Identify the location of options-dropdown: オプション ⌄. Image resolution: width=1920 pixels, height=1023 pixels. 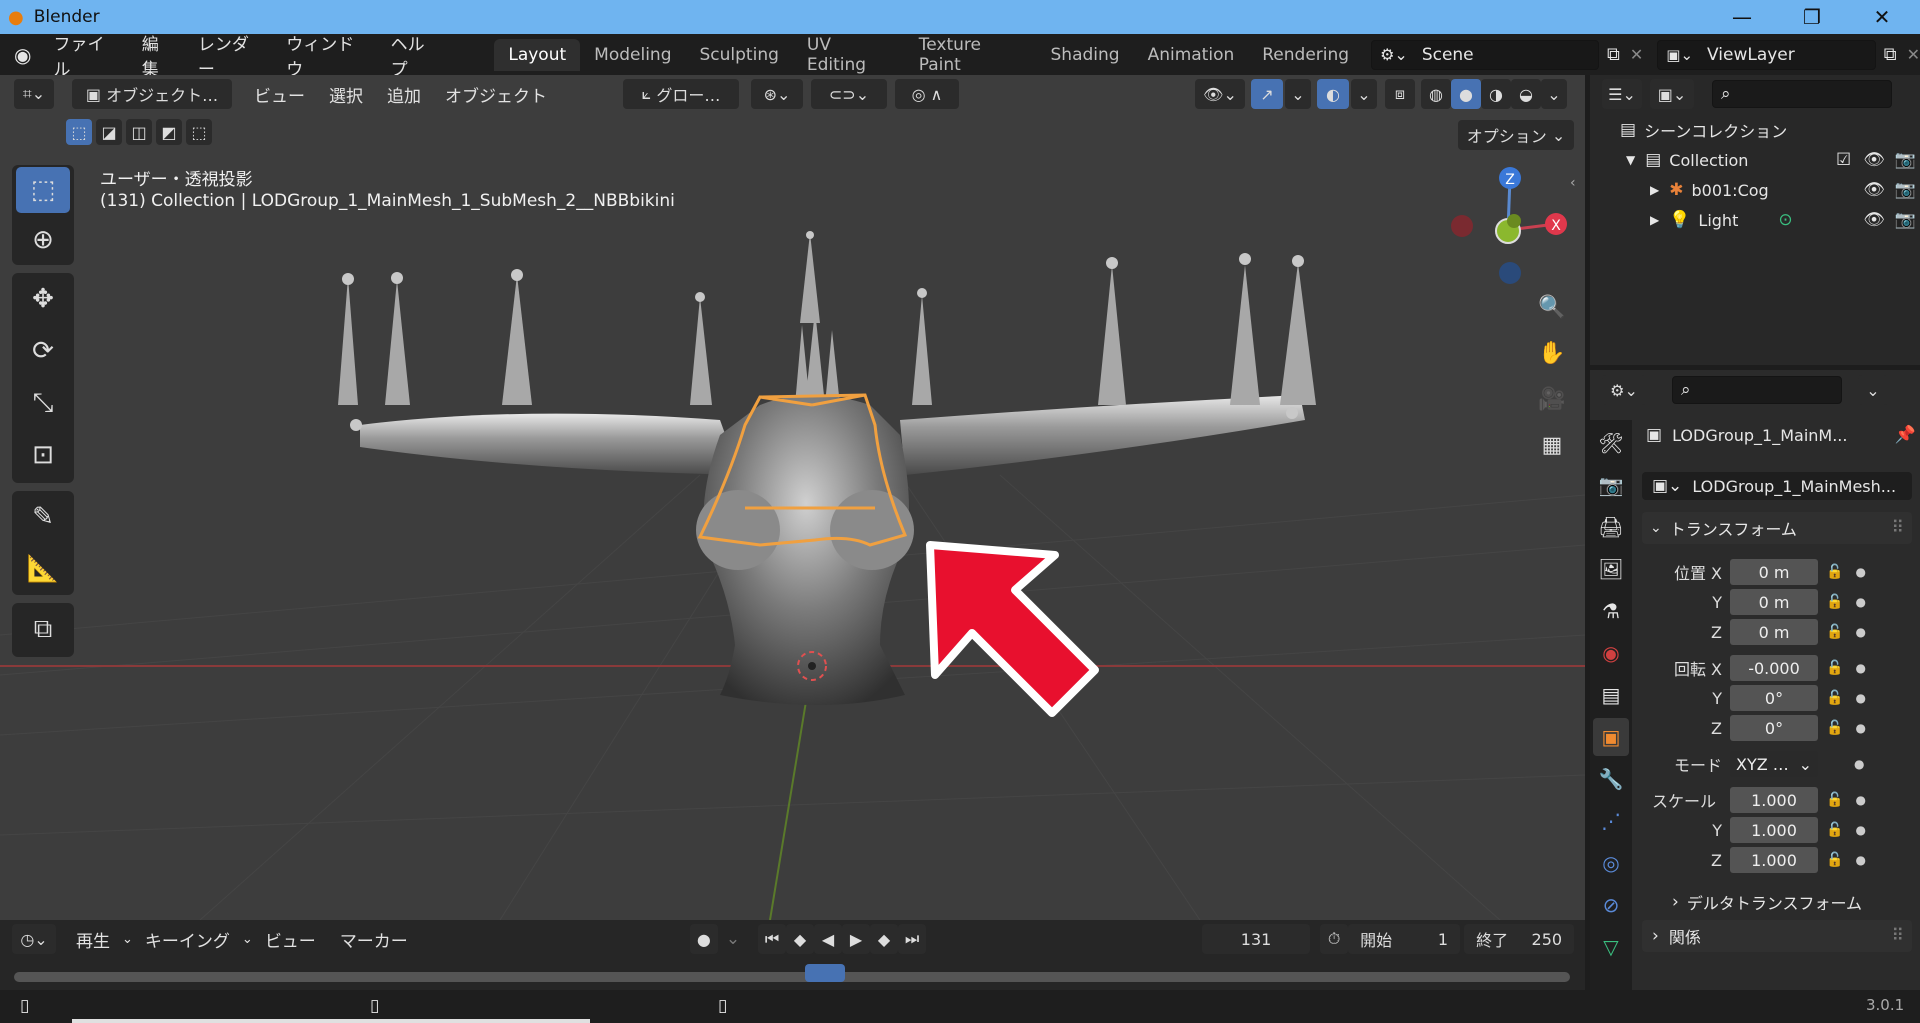
(1516, 135).